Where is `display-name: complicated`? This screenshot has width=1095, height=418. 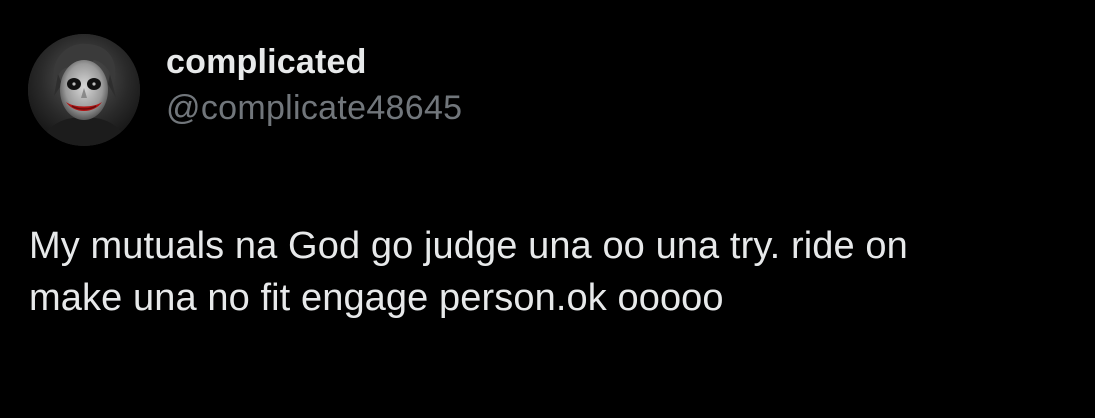
display-name: complicated is located at coordinates (314, 62).